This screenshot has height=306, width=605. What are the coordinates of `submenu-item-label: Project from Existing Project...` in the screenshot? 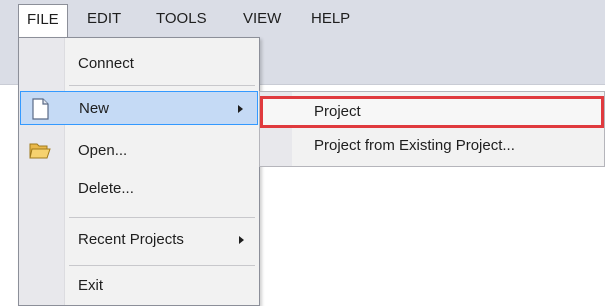 It's located at (414, 145).